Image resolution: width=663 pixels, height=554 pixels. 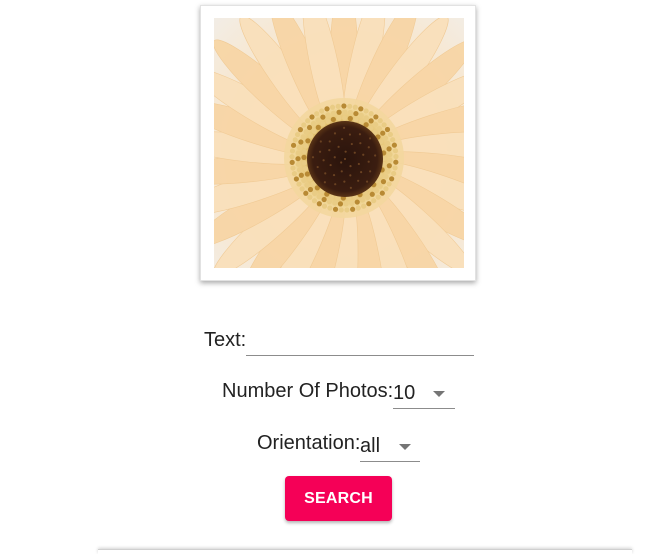 I want to click on text-input, so click(x=360, y=341).